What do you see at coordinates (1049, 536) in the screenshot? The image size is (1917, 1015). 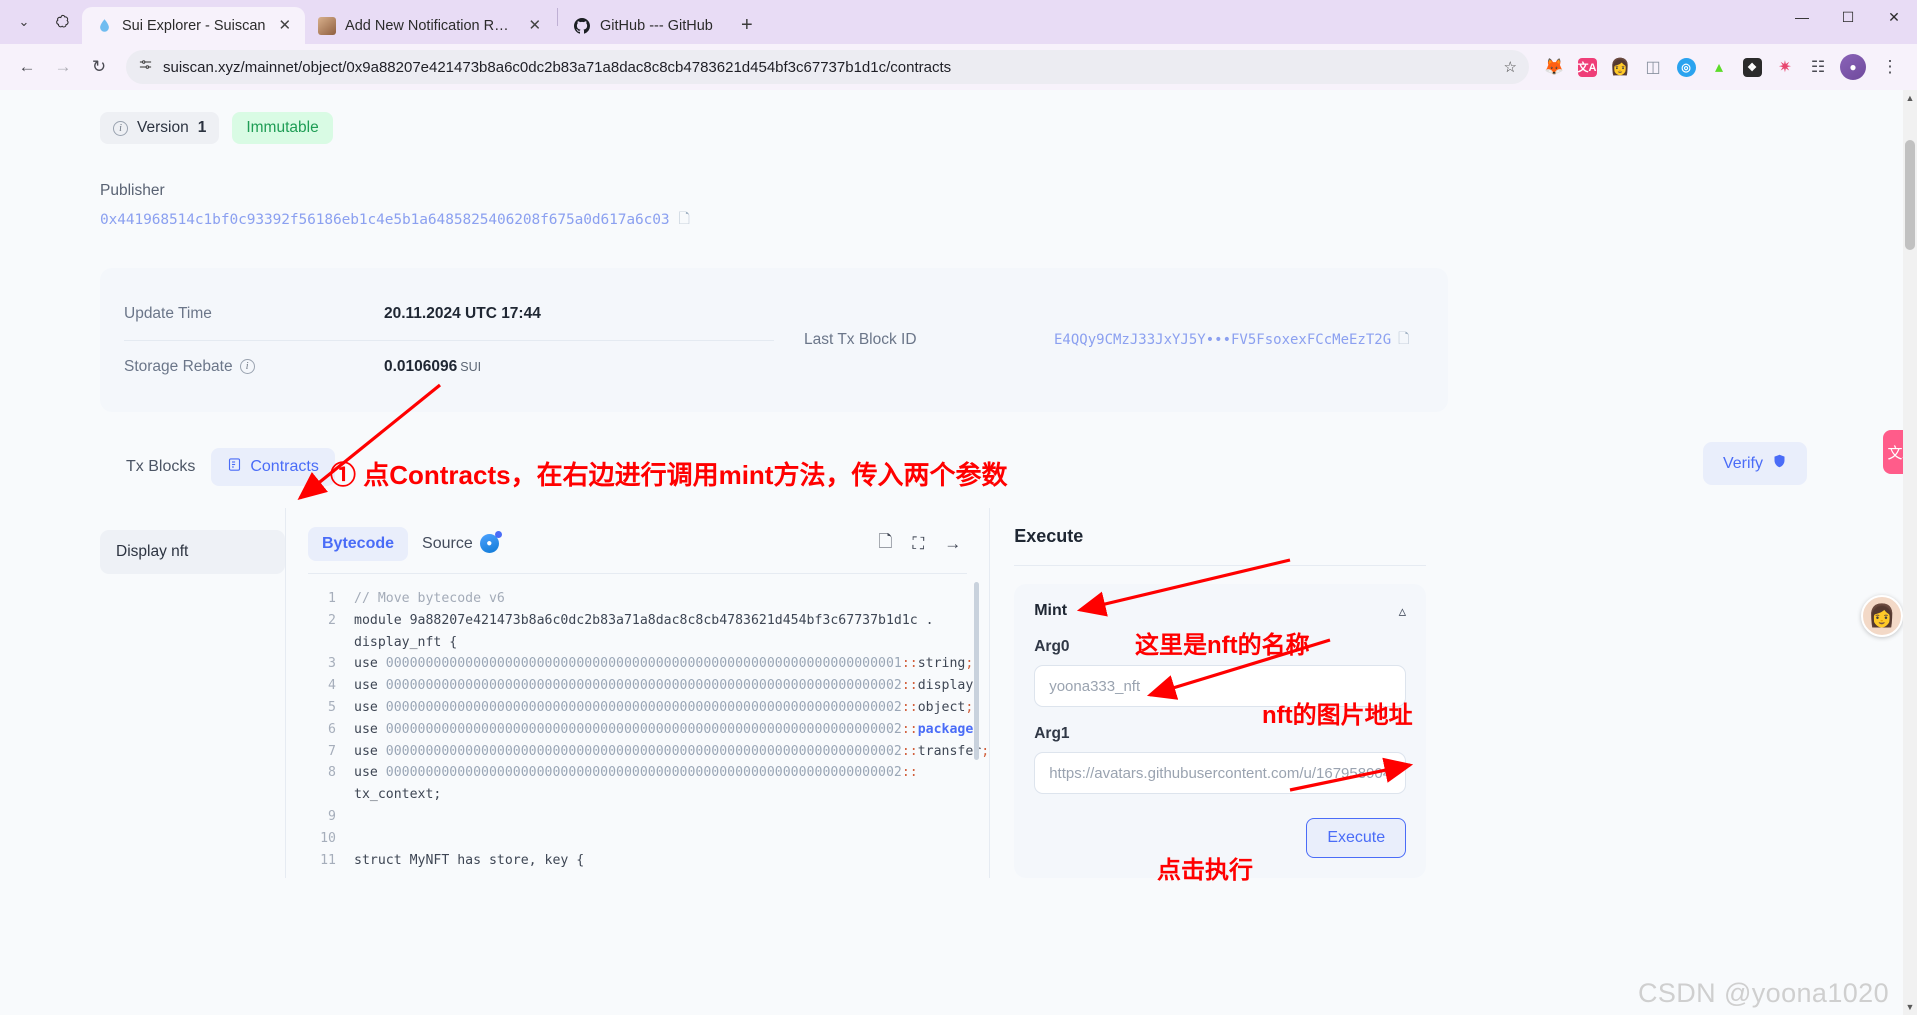 I see `execute-title: Execute` at bounding box center [1049, 536].